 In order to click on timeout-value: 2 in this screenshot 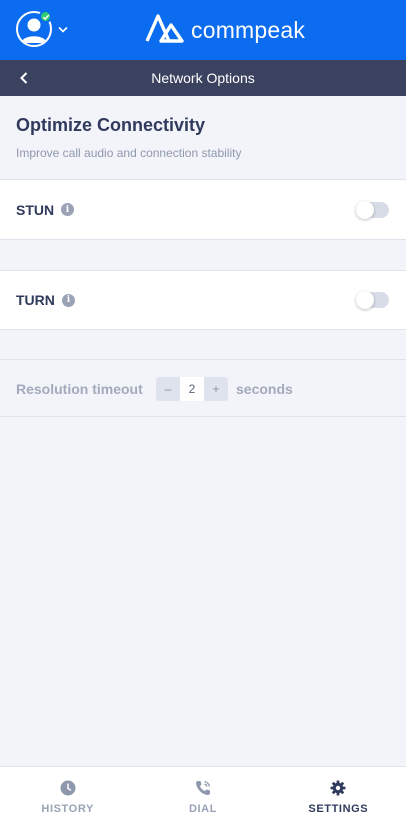, I will do `click(192, 389)`.